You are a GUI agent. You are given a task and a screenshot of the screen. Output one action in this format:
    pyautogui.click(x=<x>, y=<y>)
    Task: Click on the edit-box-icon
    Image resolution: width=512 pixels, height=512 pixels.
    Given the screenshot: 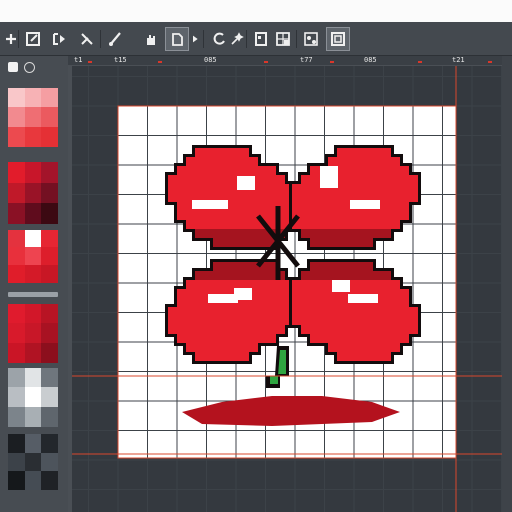 What is the action you would take?
    pyautogui.click(x=33, y=39)
    